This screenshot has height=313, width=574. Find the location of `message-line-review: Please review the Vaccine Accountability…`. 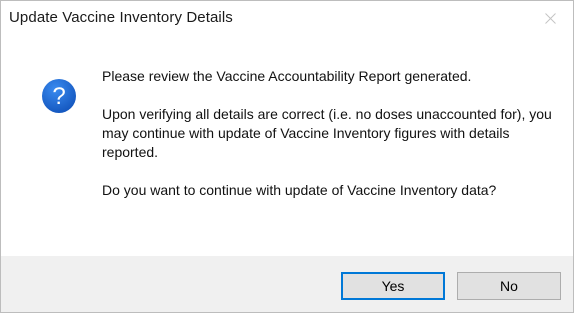

message-line-review: Please review the Vaccine Accountability… is located at coordinates (287, 76).